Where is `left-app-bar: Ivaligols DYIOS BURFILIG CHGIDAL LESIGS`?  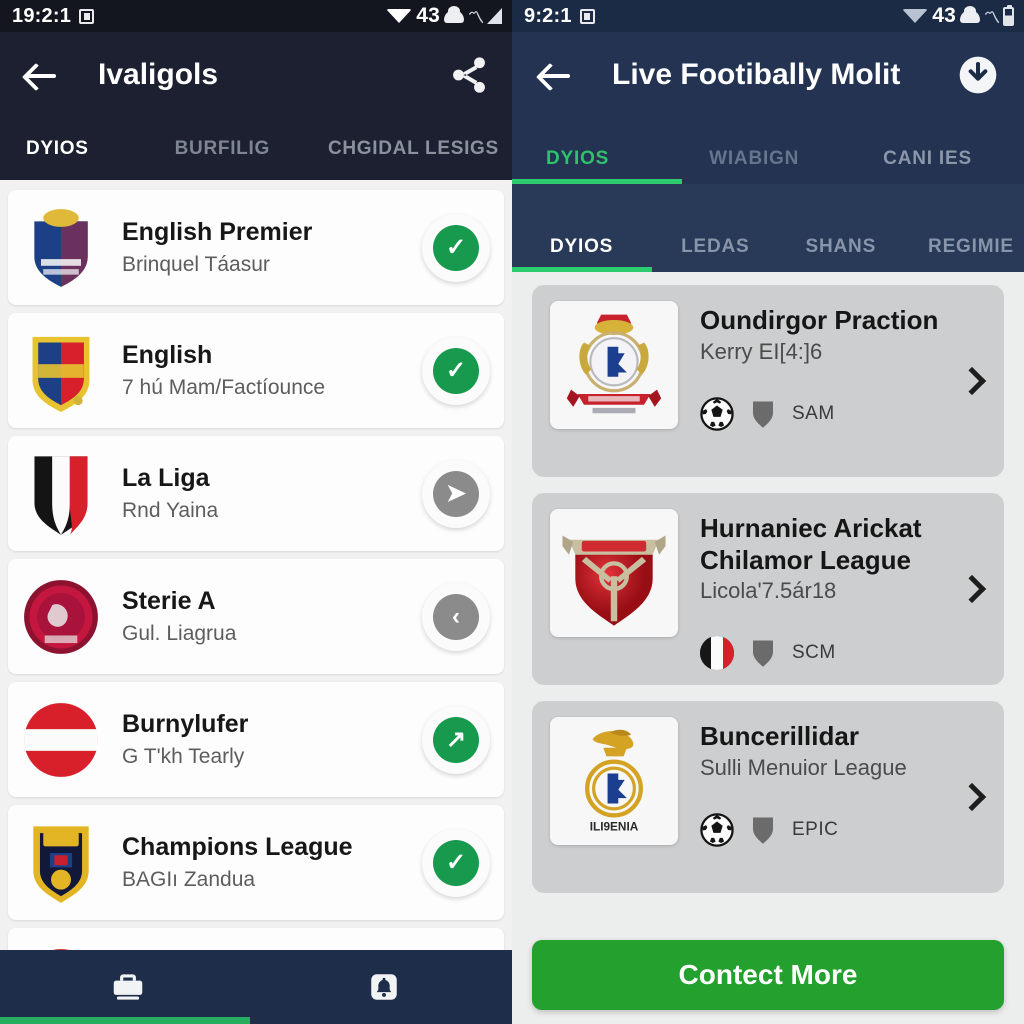
left-app-bar: Ivaligols DYIOS BURFILIG CHGIDAL LESIGS is located at coordinates (256, 106).